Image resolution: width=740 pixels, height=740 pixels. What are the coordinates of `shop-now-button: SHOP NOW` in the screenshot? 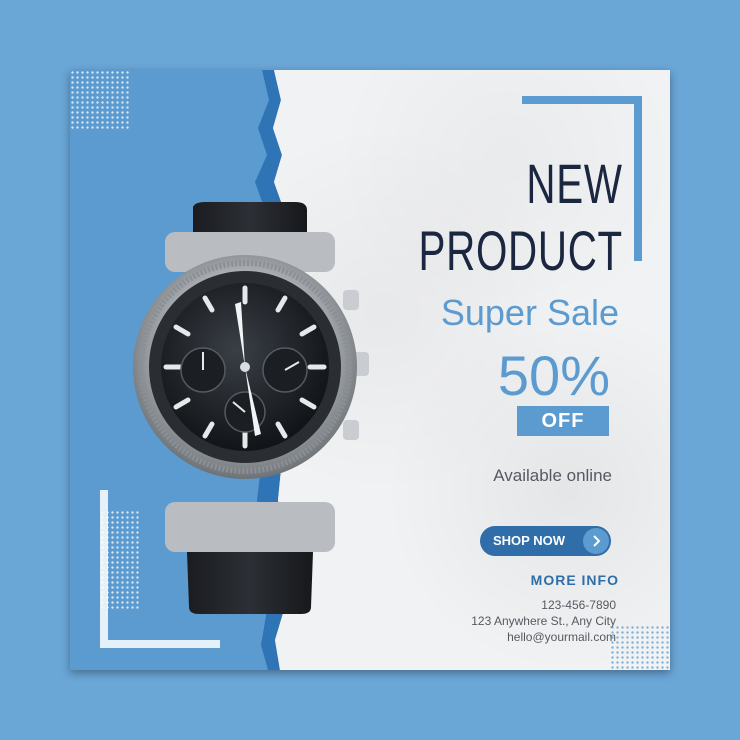 It's located at (545, 541).